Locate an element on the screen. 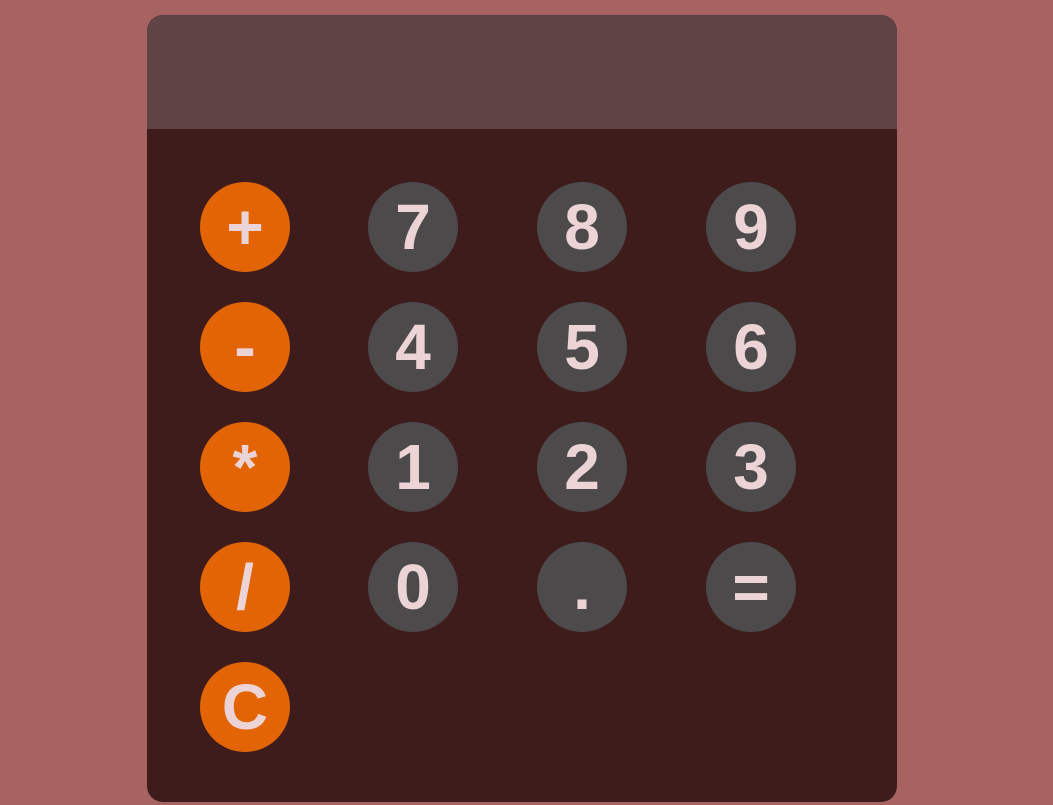  digit-9-button: 9 is located at coordinates (751, 227).